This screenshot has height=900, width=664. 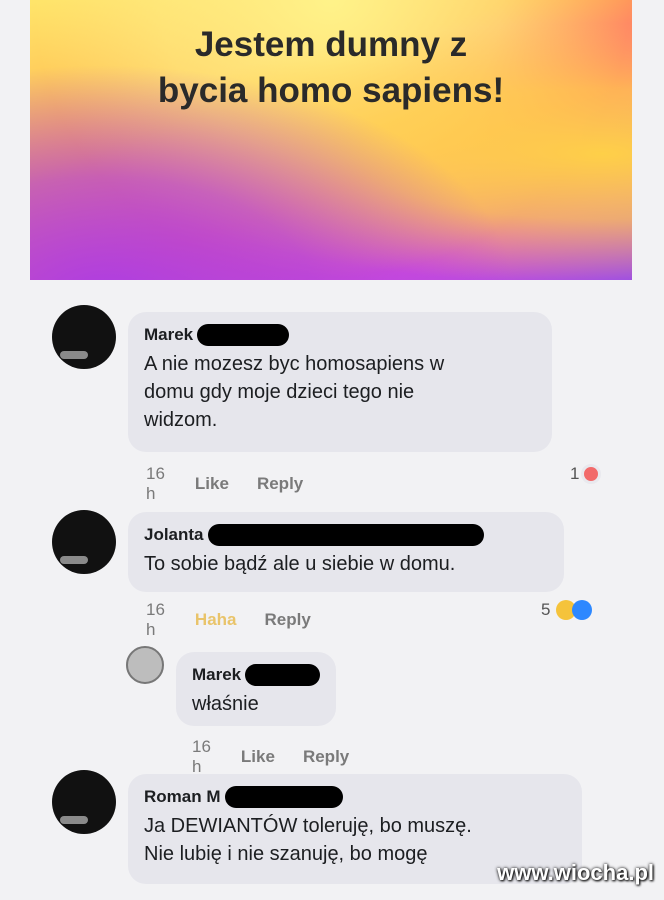 I want to click on comment-line: A nie mozesz byc homosapiens w, so click(x=294, y=364).